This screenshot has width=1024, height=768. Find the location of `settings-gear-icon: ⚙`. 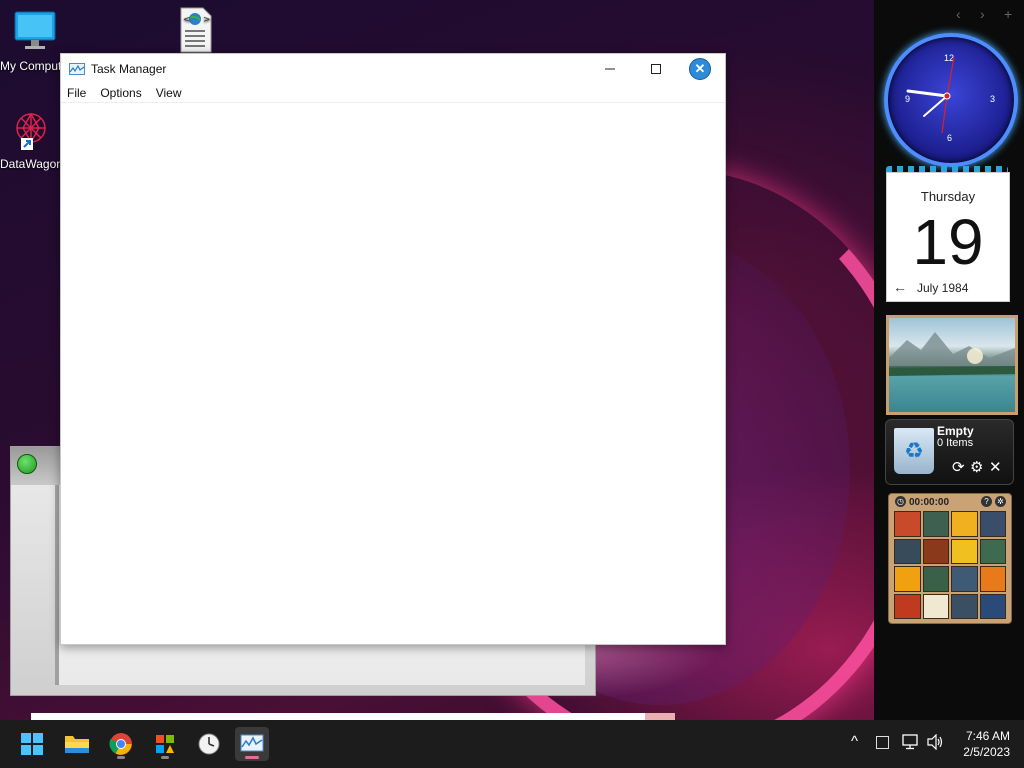

settings-gear-icon: ⚙ is located at coordinates (976, 467).